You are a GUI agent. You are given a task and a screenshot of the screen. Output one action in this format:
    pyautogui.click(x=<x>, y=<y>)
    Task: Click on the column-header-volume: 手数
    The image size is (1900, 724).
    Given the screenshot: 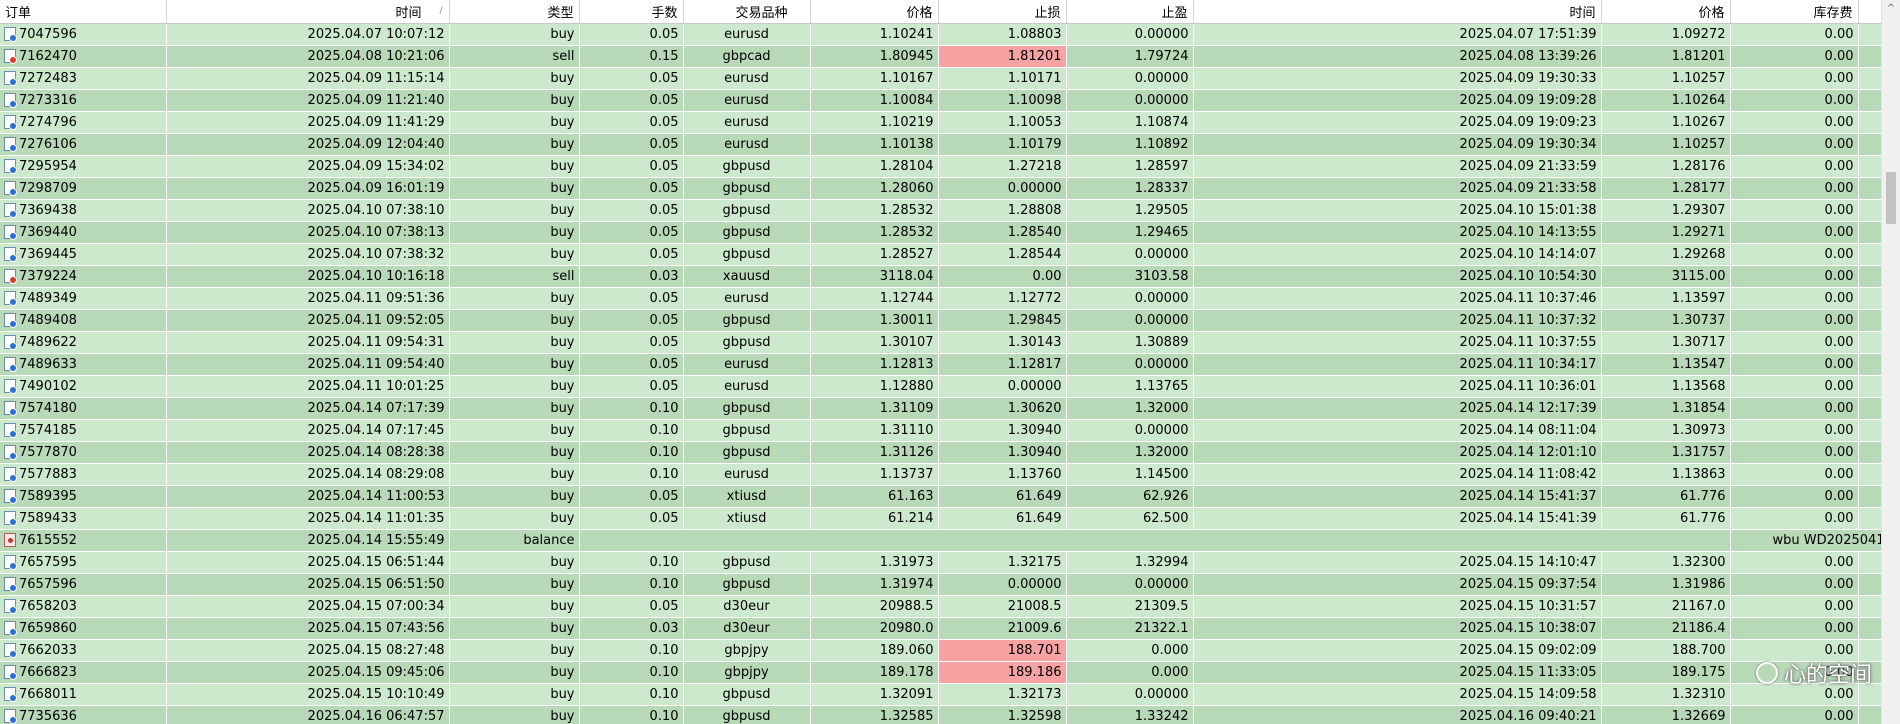 What is the action you would take?
    pyautogui.click(x=631, y=12)
    